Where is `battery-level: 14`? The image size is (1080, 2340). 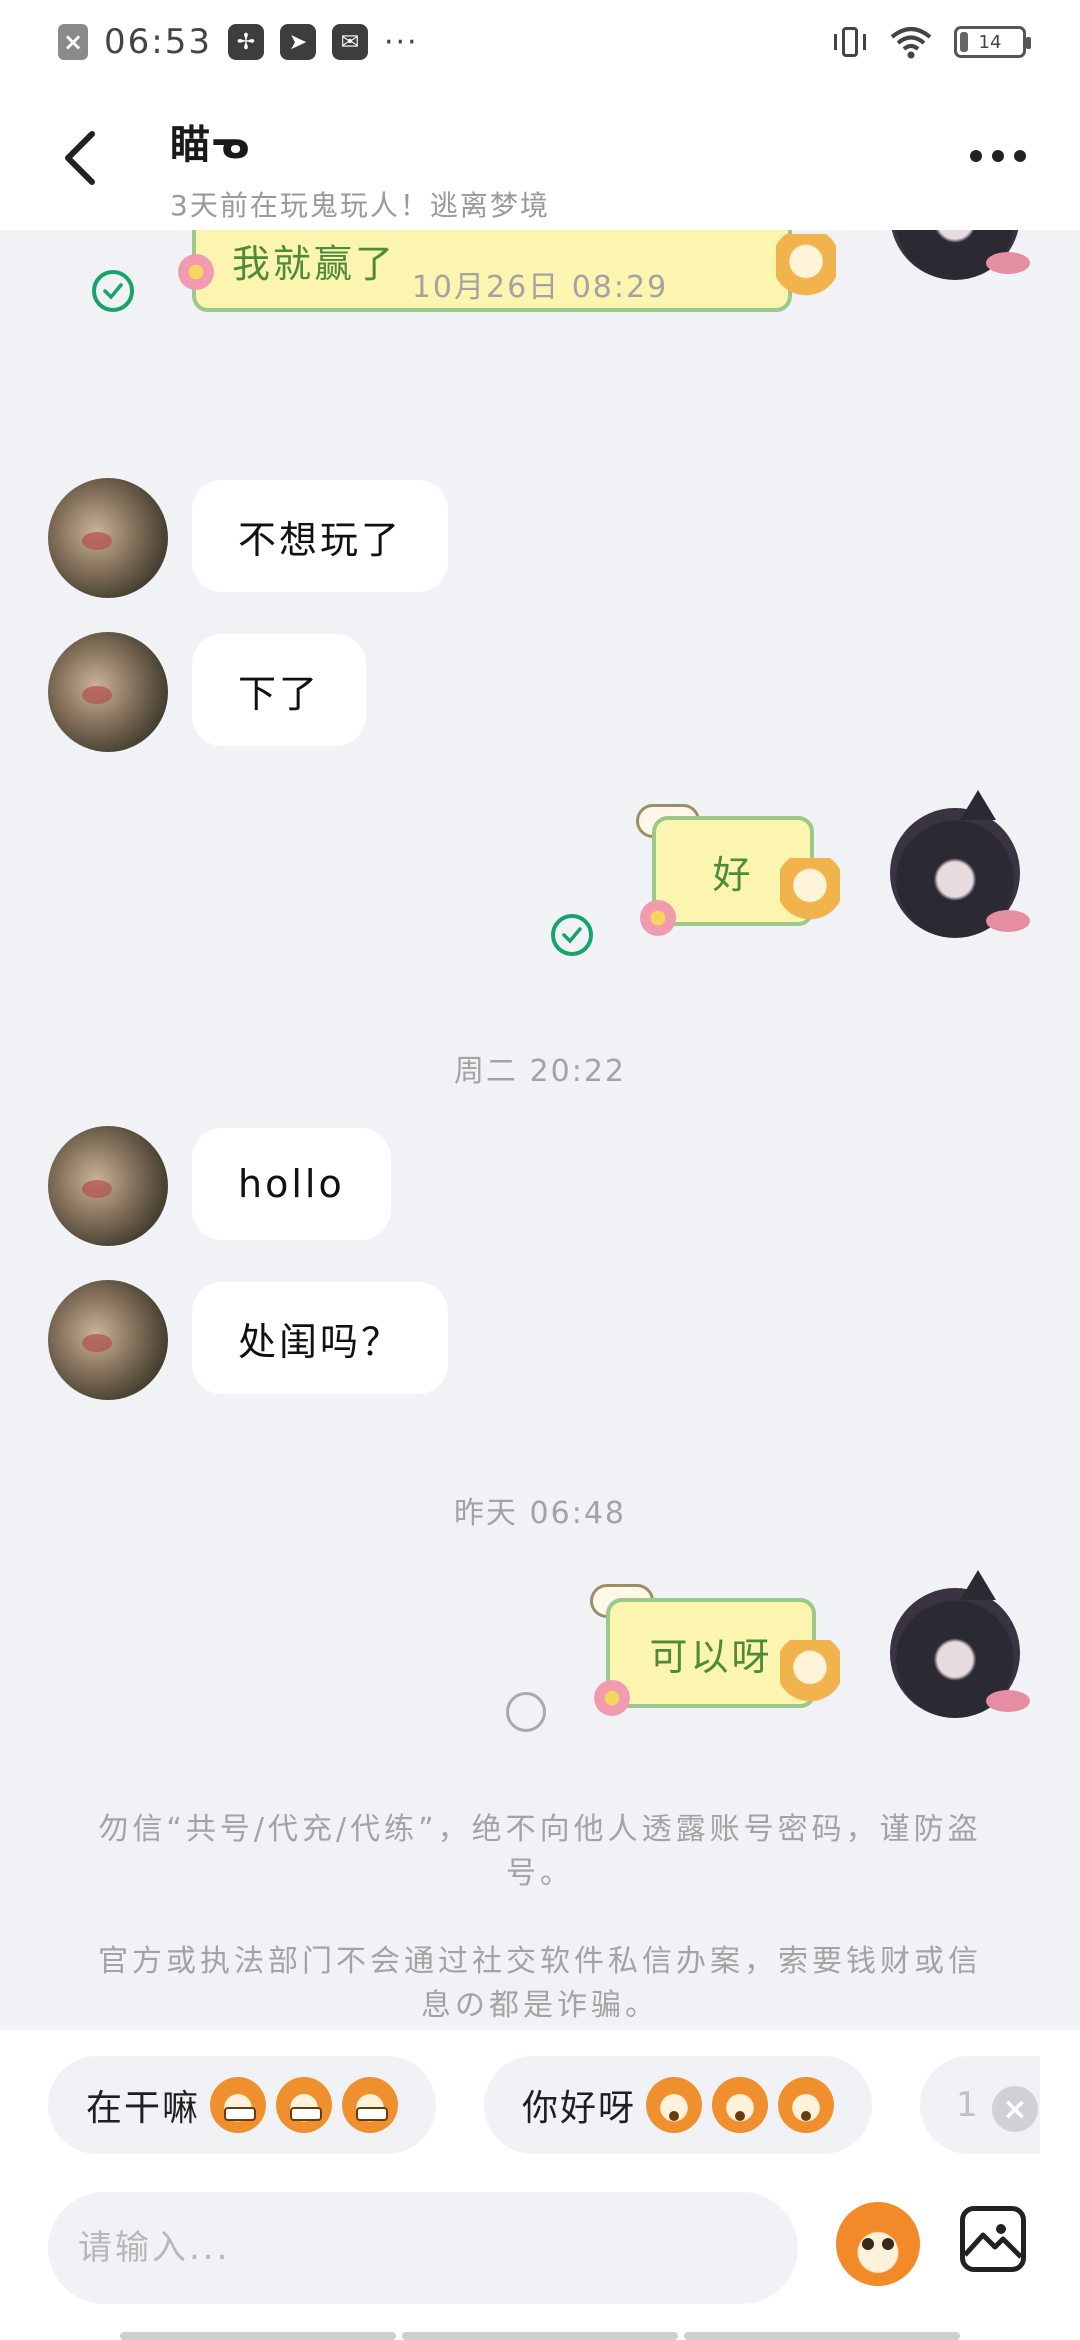
battery-level: 14 is located at coordinates (990, 42).